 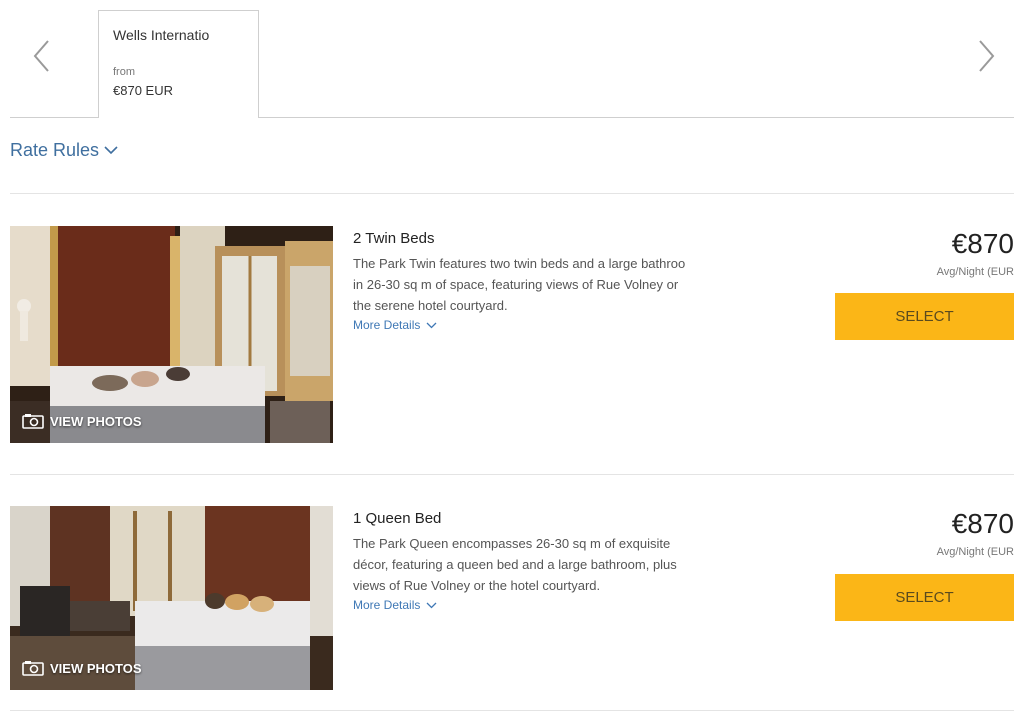 I want to click on carousel-next-button, so click(x=986, y=56).